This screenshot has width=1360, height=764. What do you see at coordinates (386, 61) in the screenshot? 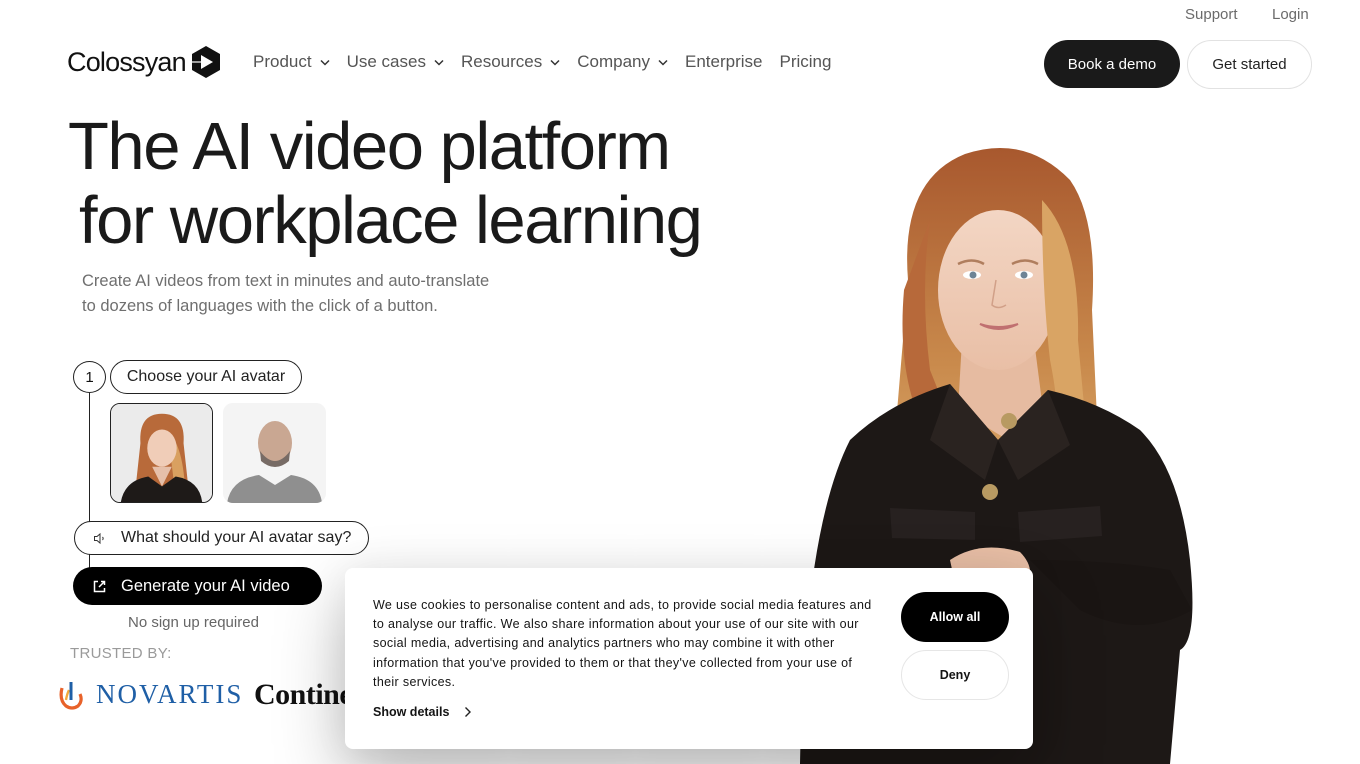
I see `nav-label: Use cases` at bounding box center [386, 61].